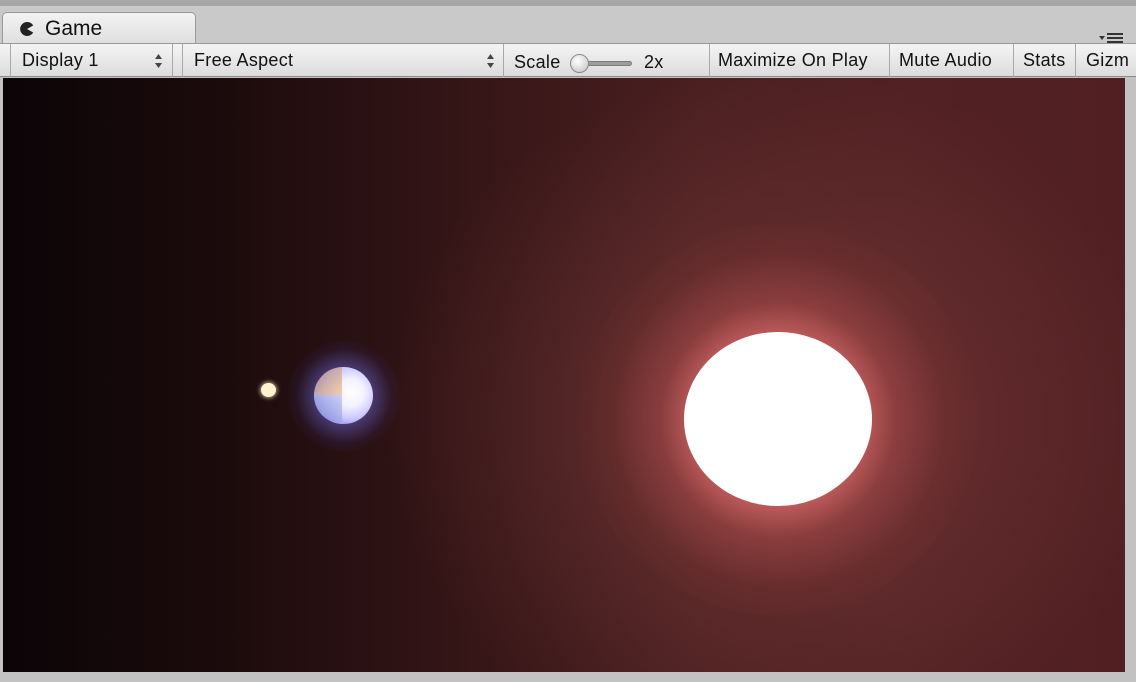 The height and width of the screenshot is (682, 1136). I want to click on stats-toggle: Stats, so click(1044, 60).